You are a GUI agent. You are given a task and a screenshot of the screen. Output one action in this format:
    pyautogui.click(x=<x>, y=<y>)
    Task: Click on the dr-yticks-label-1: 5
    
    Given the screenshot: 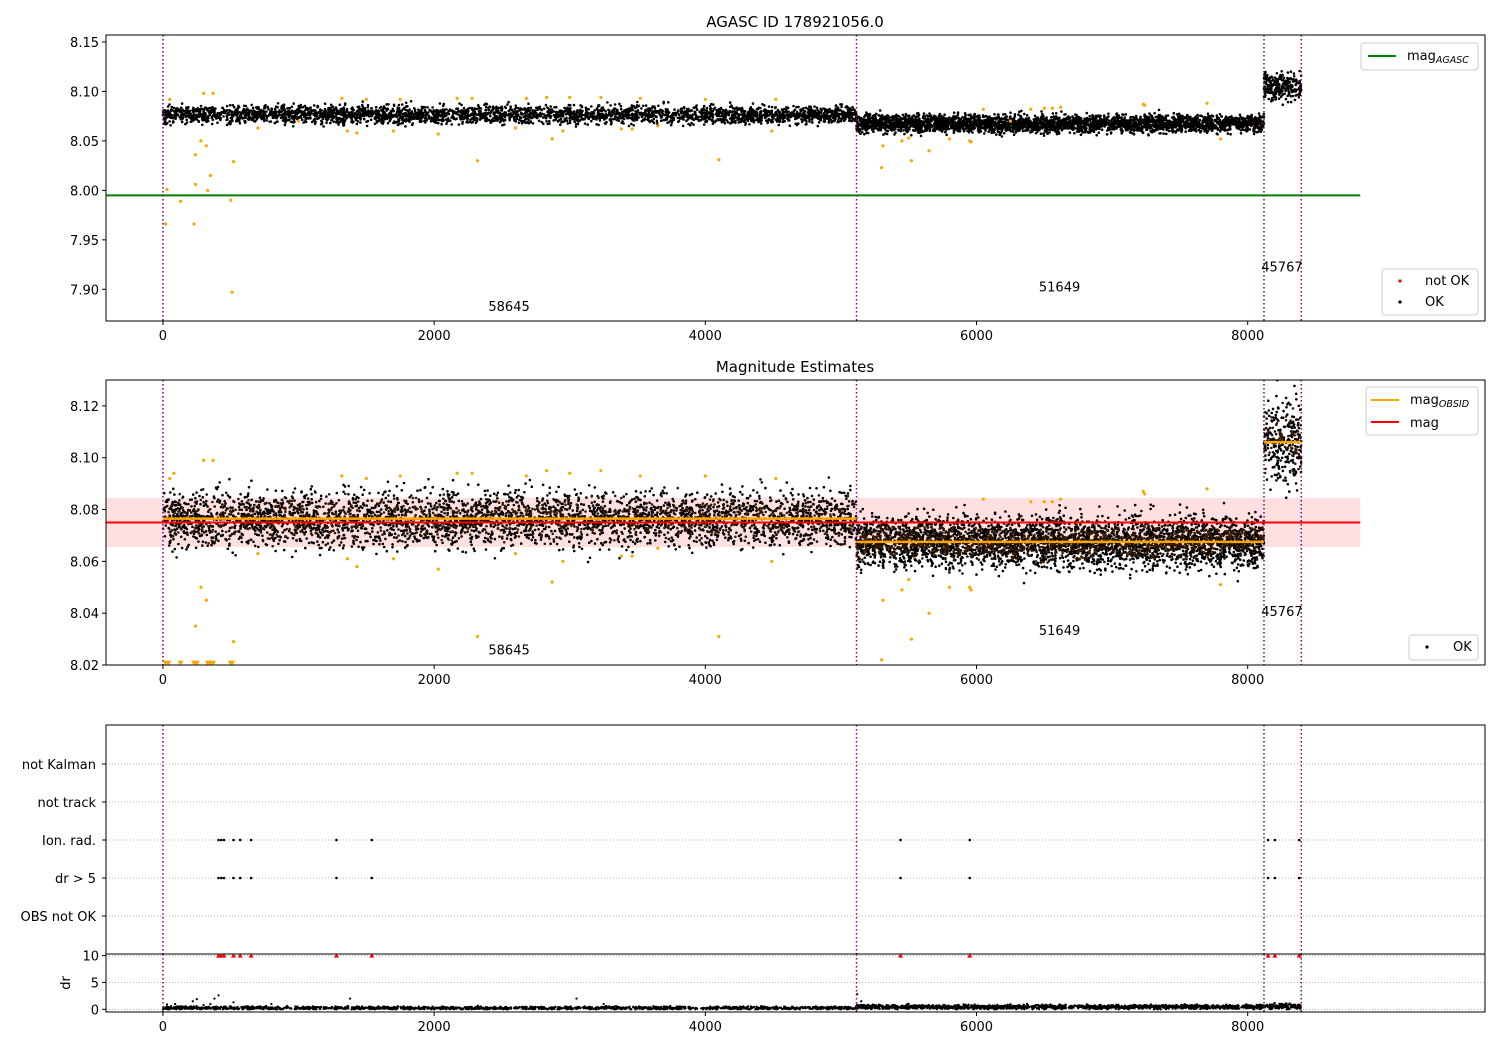 What is the action you would take?
    pyautogui.click(x=95, y=983)
    